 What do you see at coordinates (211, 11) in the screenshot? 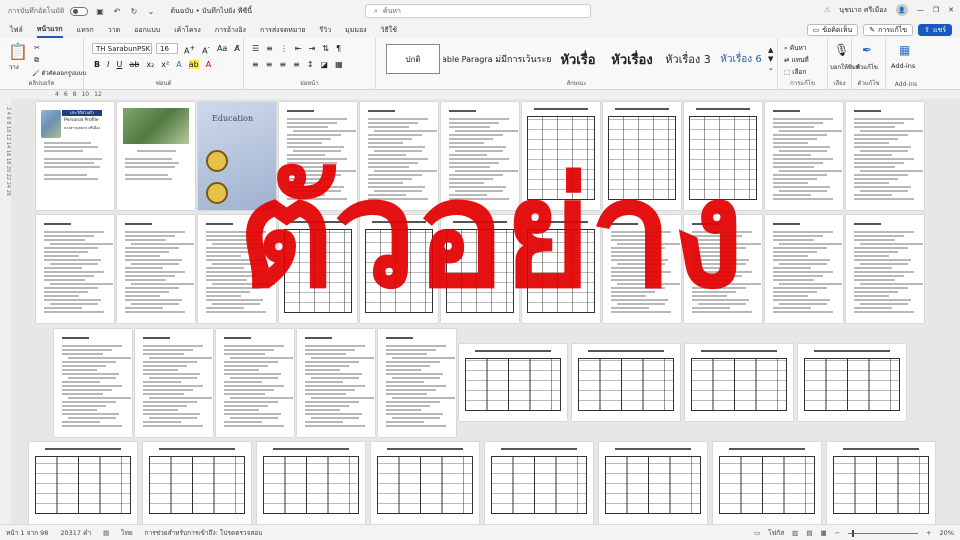
I see `document-title: ต้นฉบับ • บันทึกไปยัง พีซีนี้` at bounding box center [211, 11].